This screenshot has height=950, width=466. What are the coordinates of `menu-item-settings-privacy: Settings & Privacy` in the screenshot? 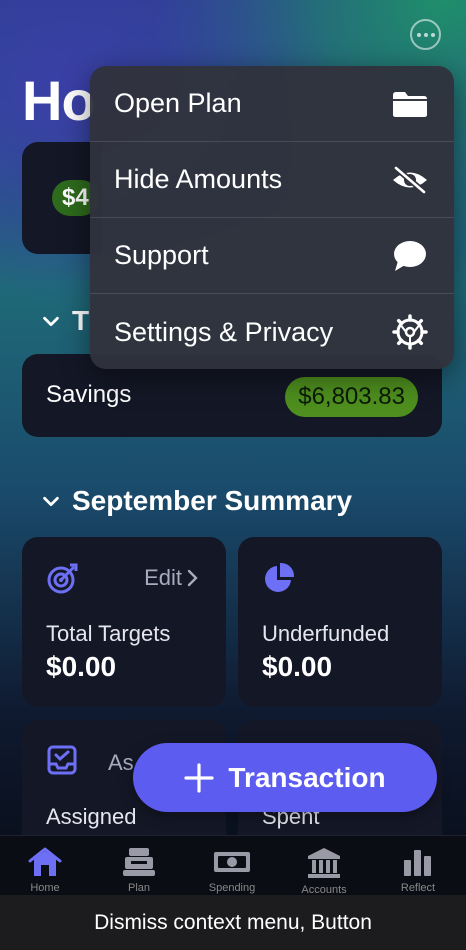 It's located at (272, 331).